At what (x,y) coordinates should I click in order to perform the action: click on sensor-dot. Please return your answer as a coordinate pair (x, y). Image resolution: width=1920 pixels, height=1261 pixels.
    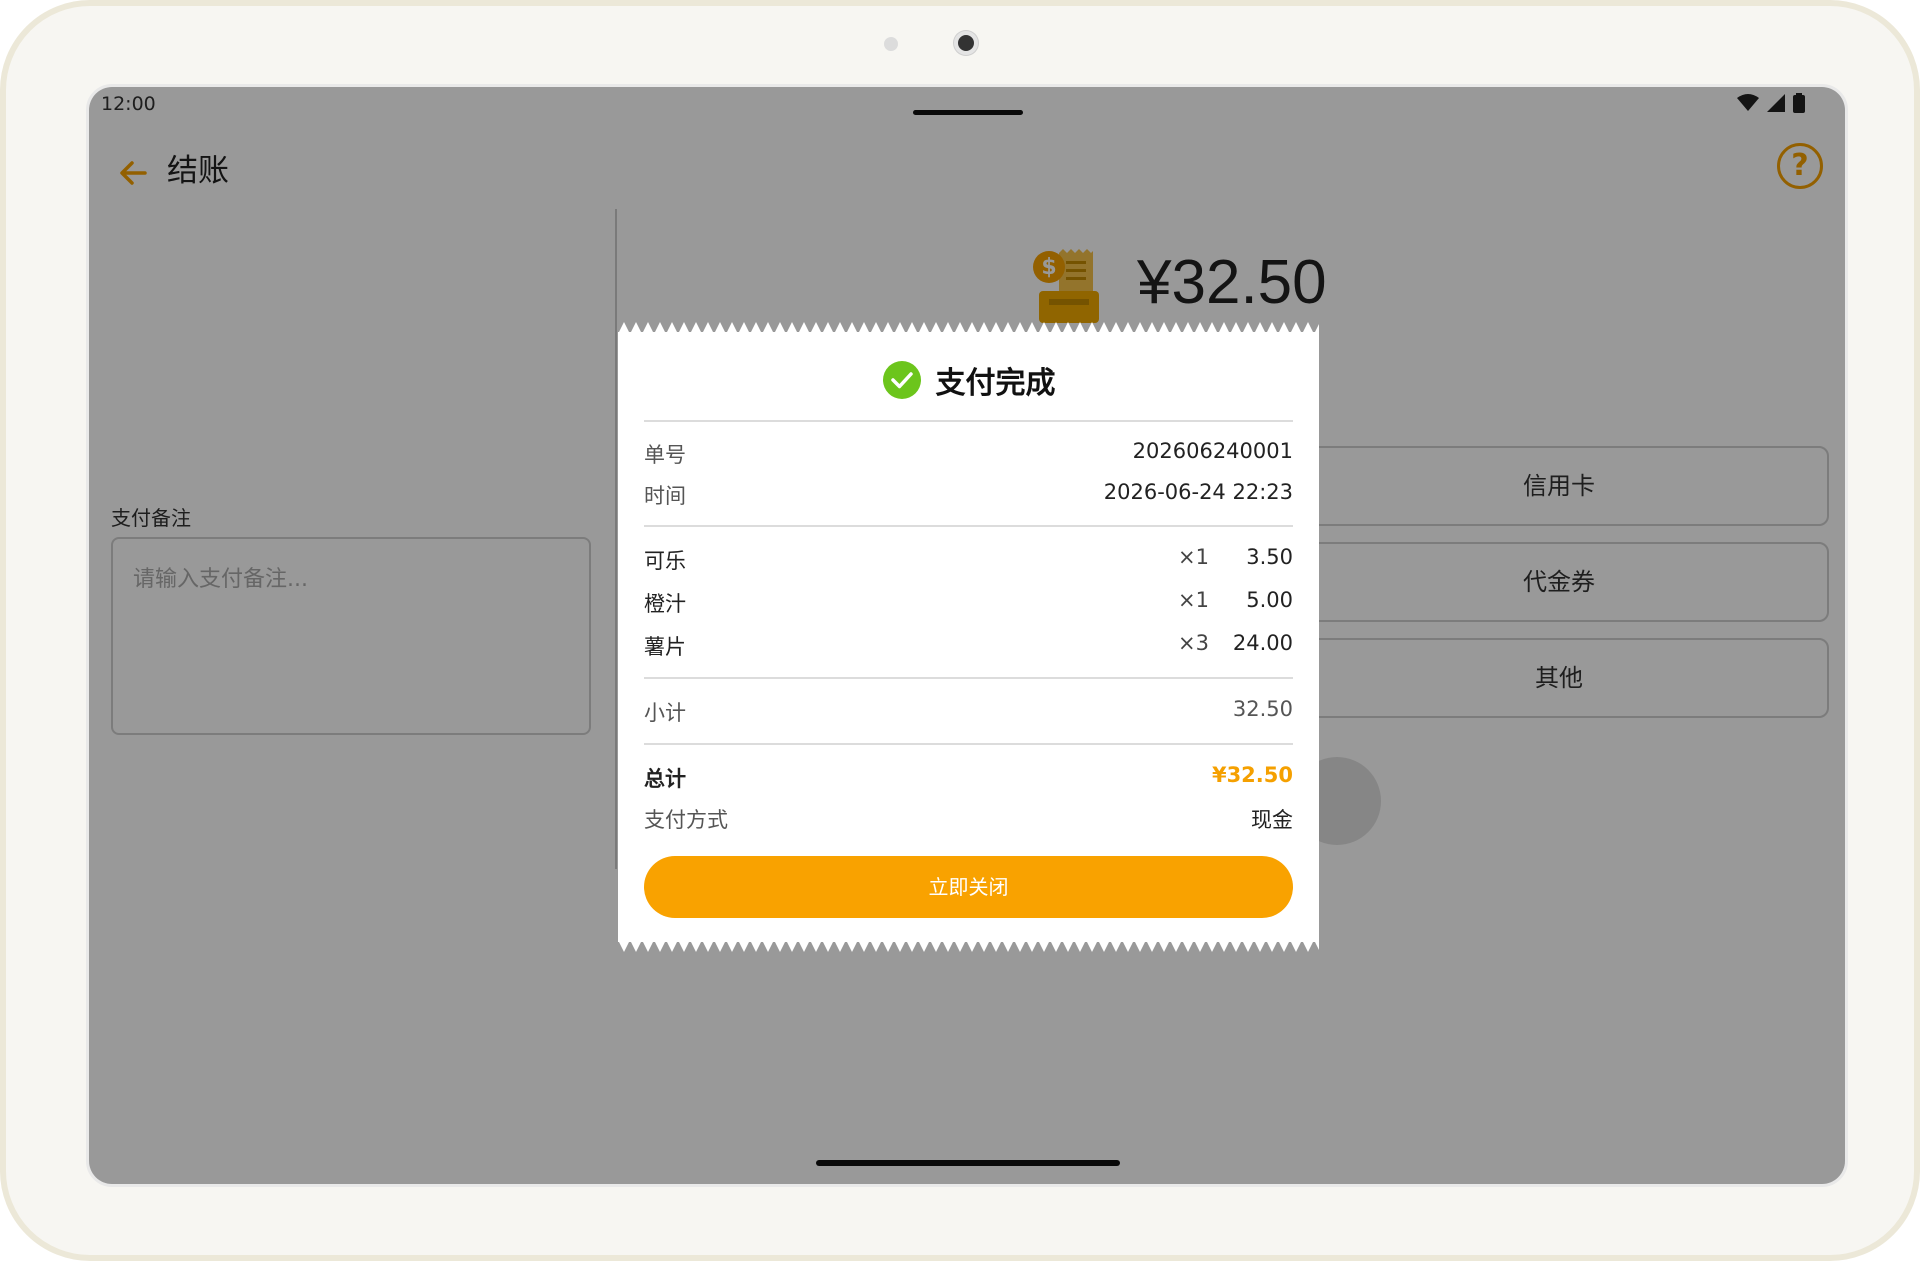
    Looking at the image, I should click on (891, 44).